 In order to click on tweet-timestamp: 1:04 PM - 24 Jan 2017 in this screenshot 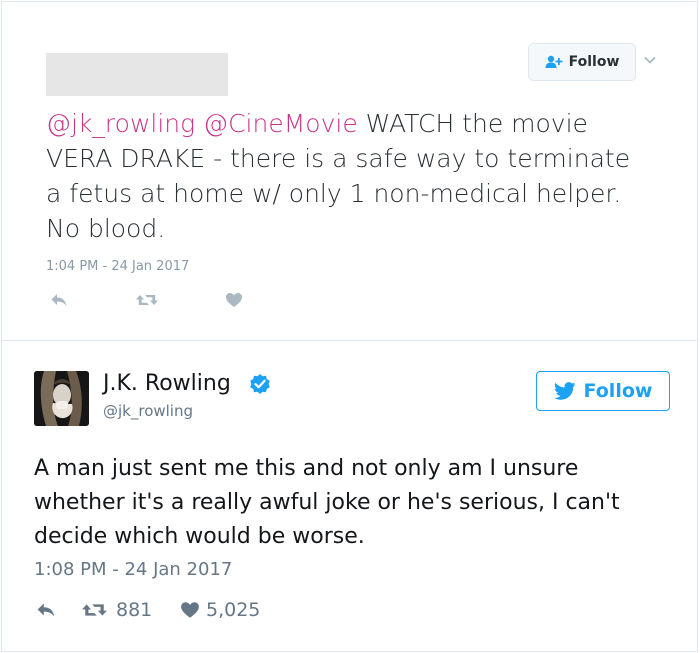, I will do `click(117, 266)`.